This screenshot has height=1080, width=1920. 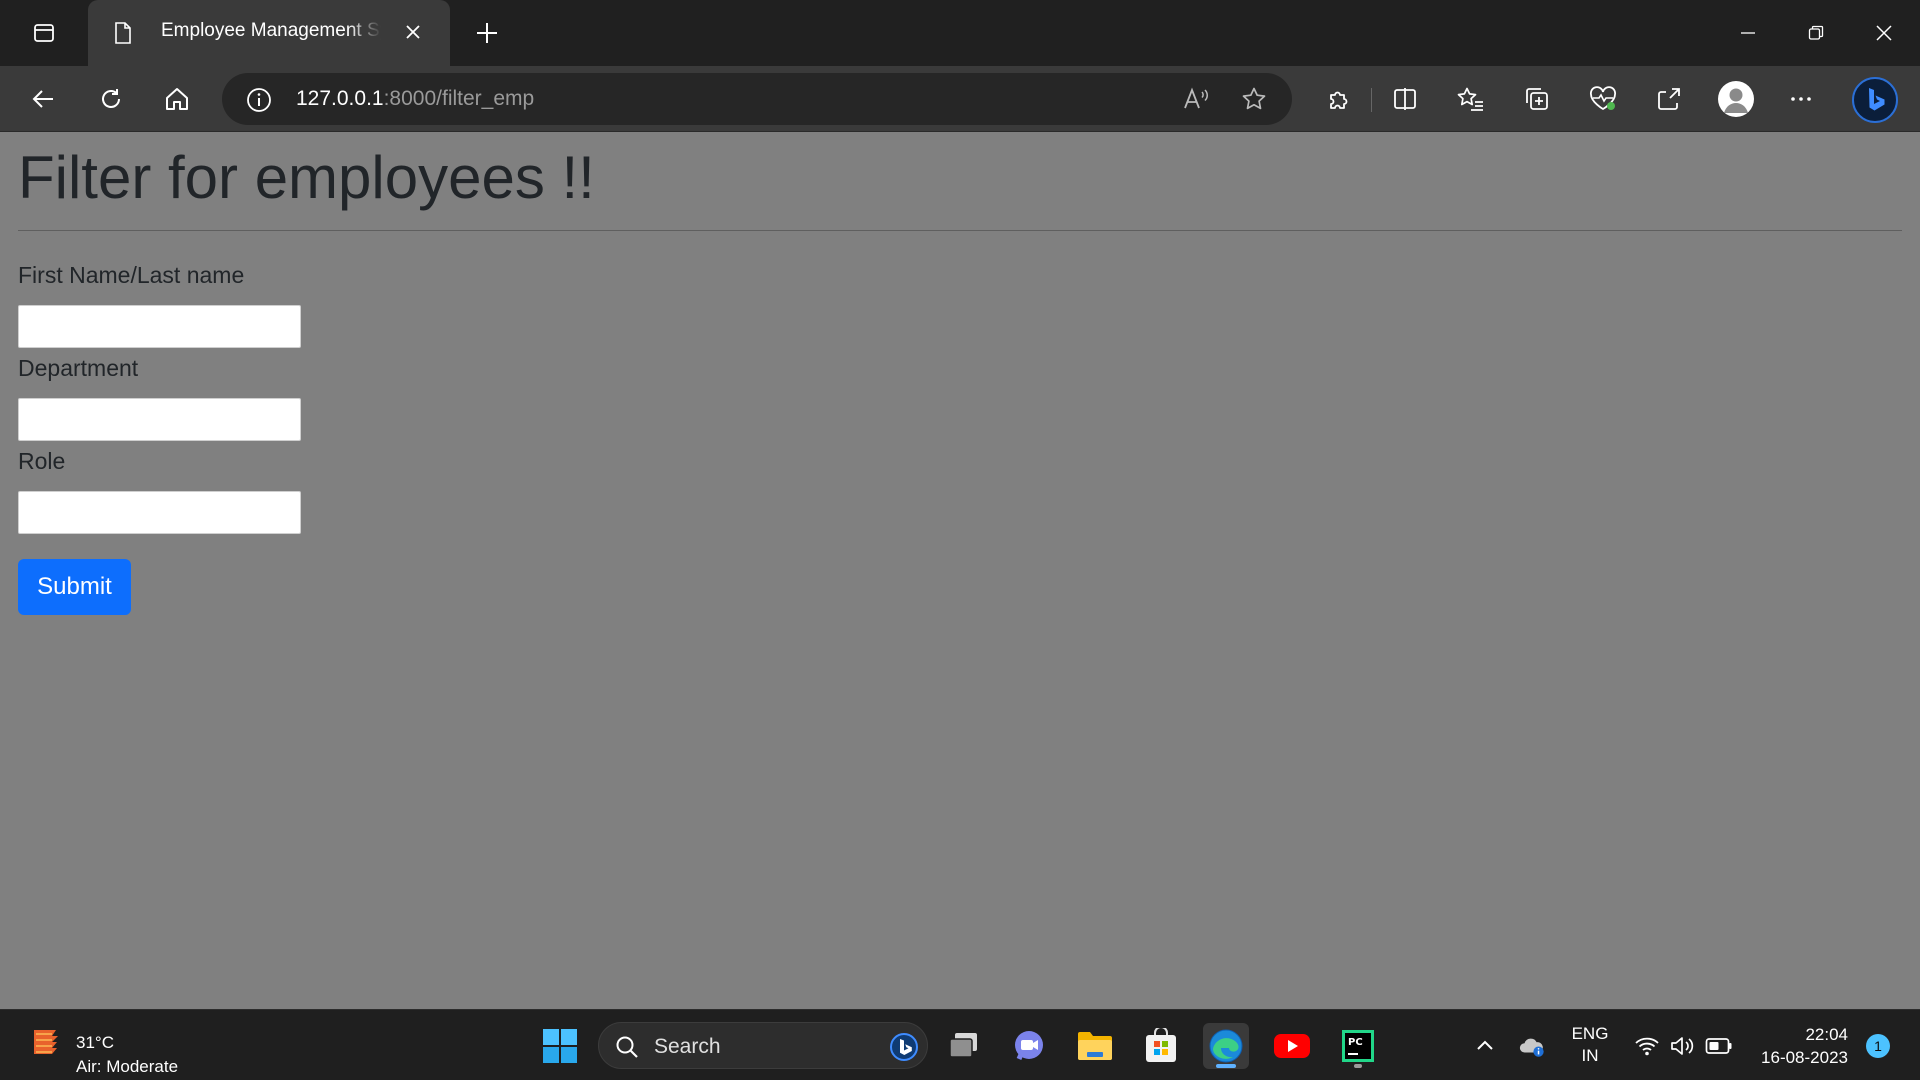 I want to click on extensions-button, so click(x=1339, y=99).